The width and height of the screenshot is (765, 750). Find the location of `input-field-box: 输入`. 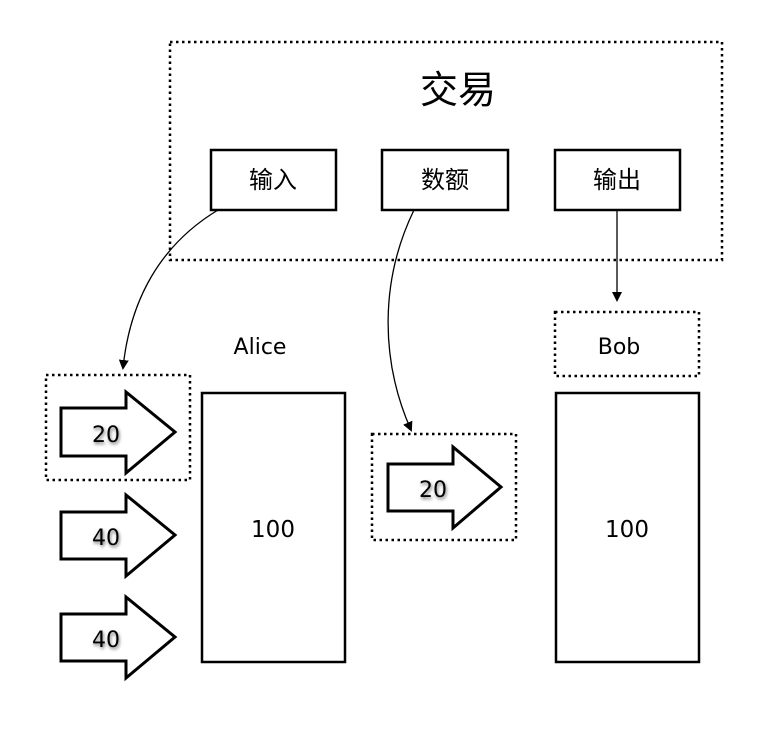

input-field-box: 输入 is located at coordinates (273, 180).